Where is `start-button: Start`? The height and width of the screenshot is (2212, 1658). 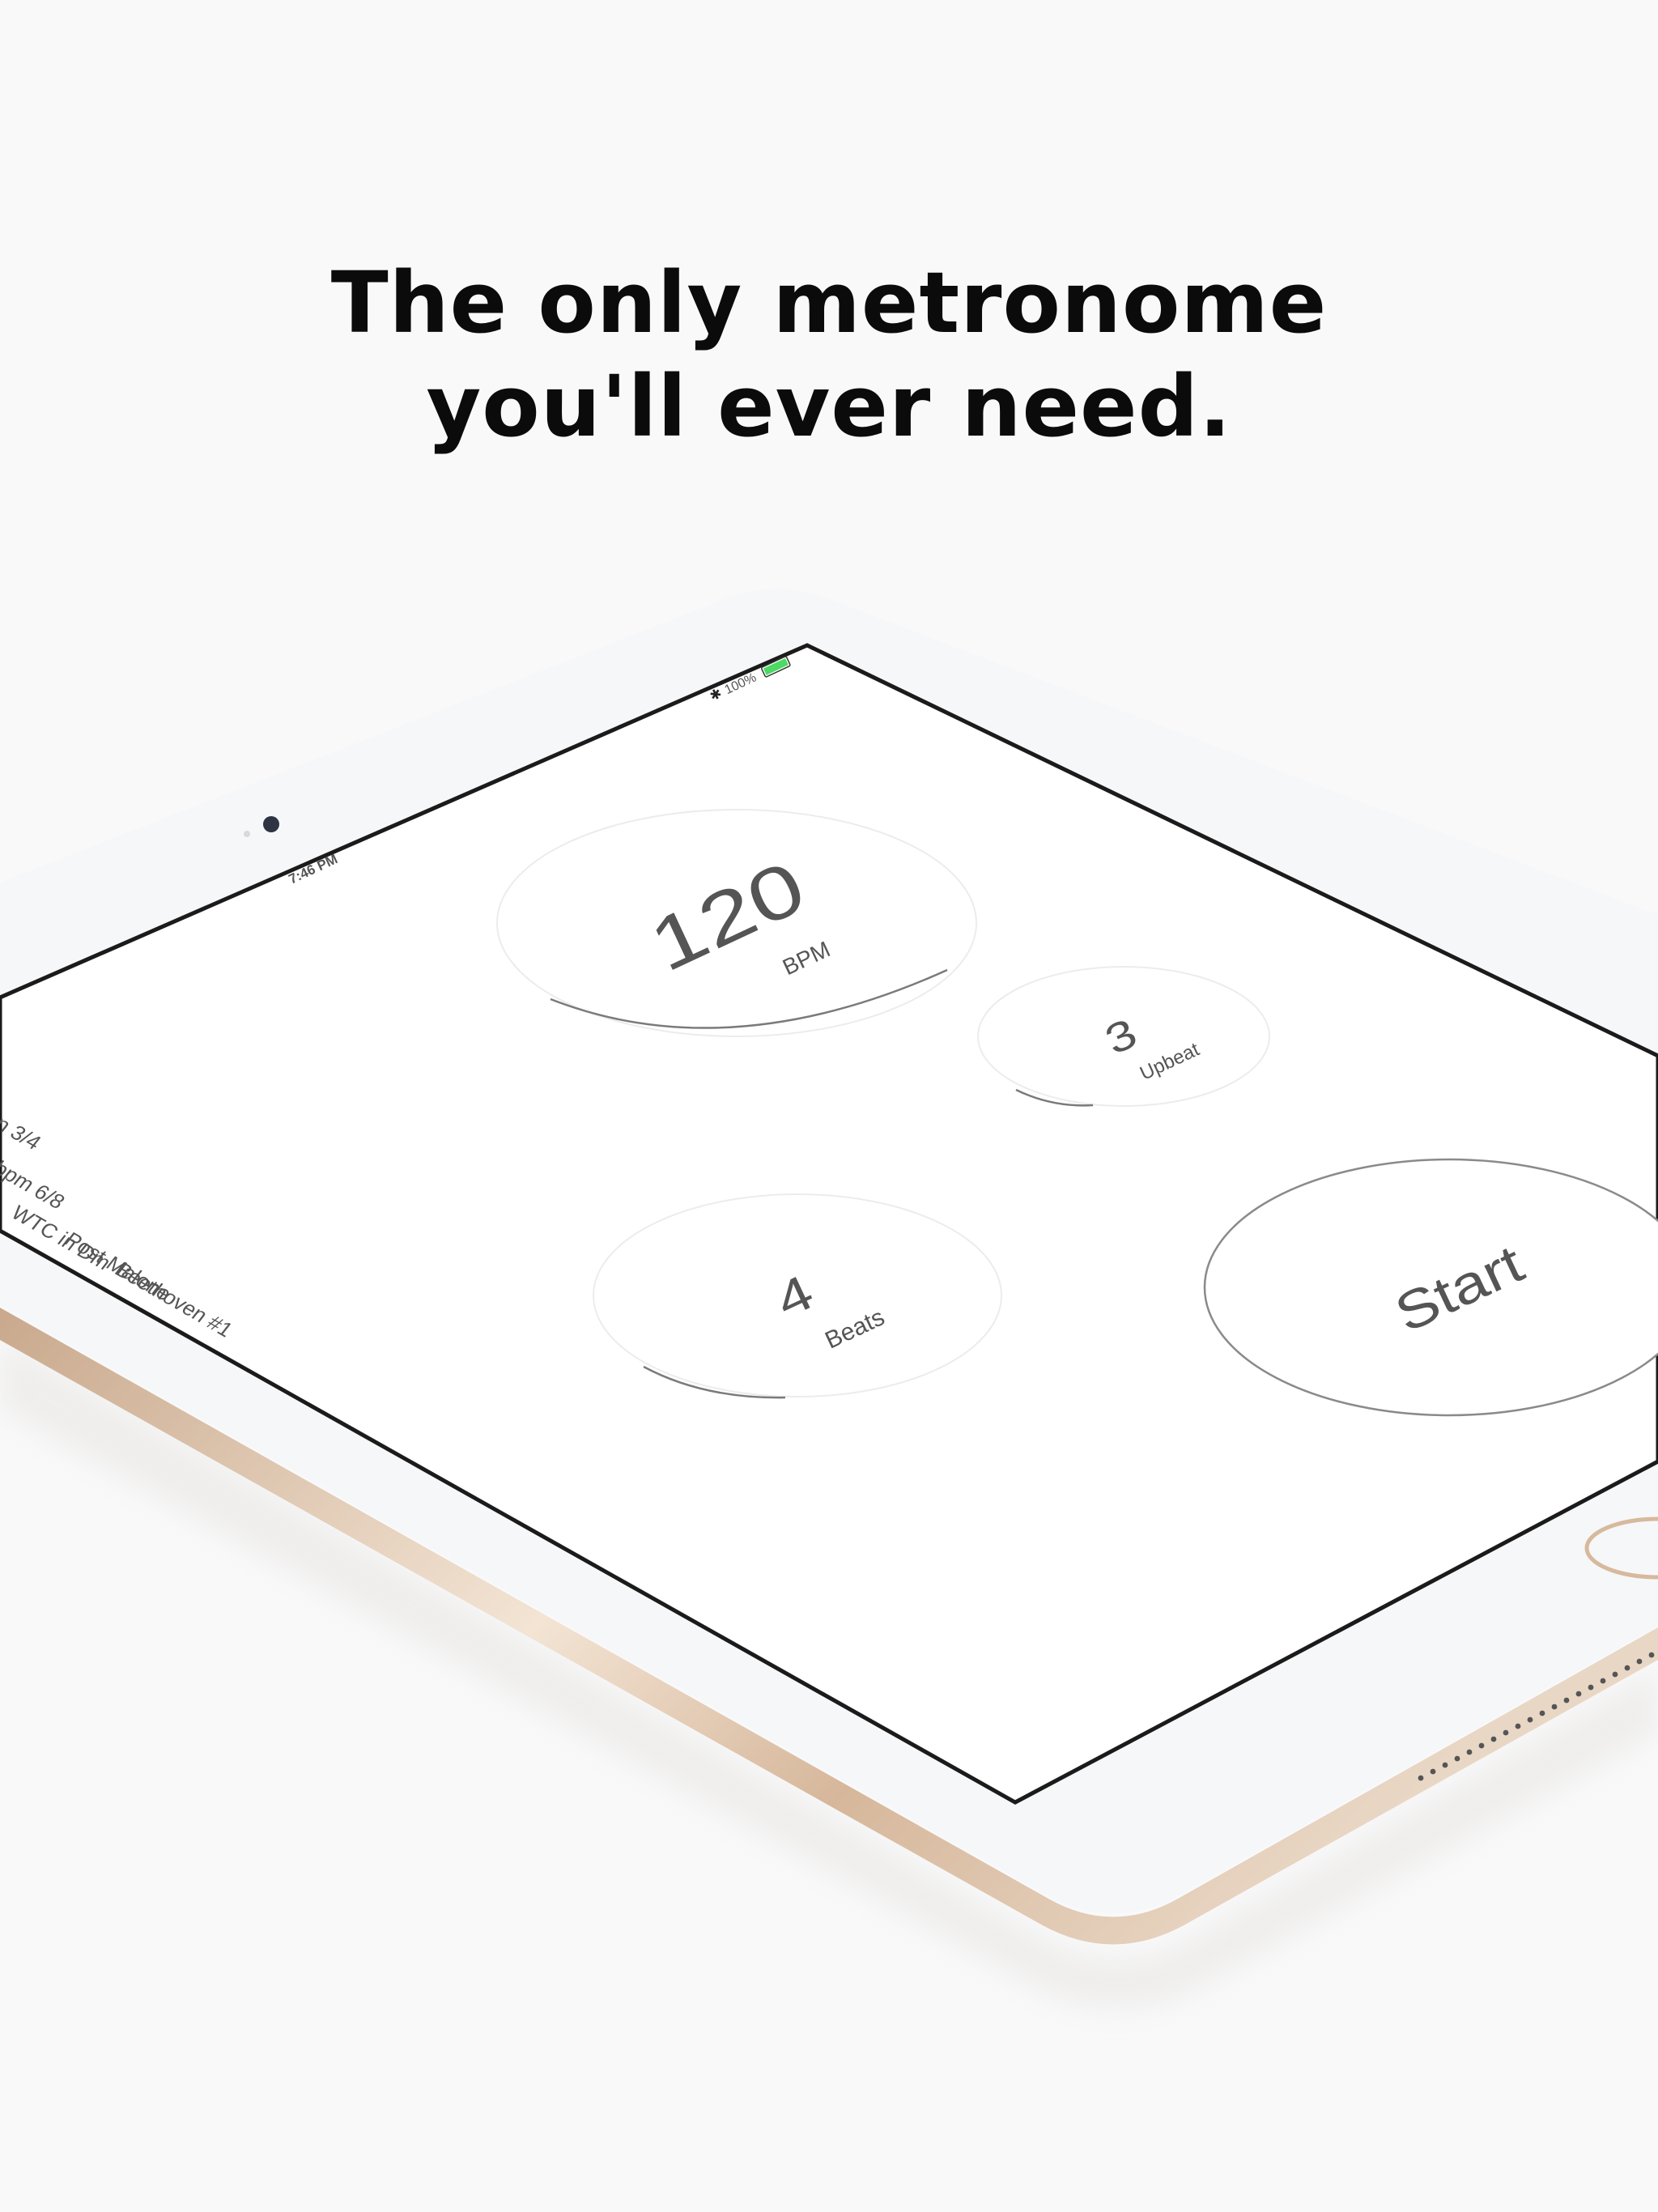
start-button: Start is located at coordinates (1430, 1288).